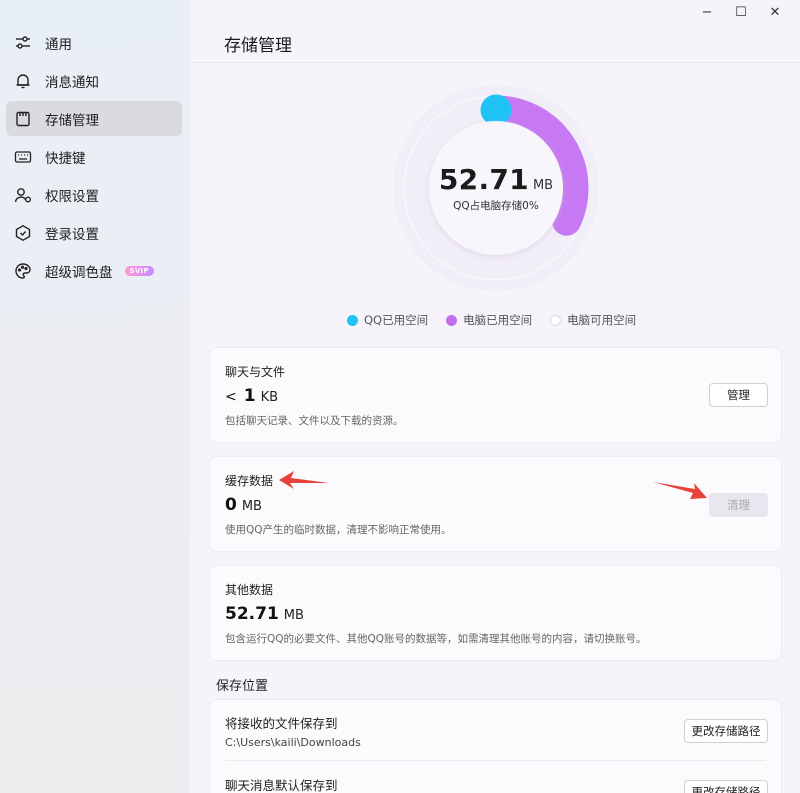 The width and height of the screenshot is (800, 793). Describe the element at coordinates (23, 119) in the screenshot. I see `storage-icon` at that location.